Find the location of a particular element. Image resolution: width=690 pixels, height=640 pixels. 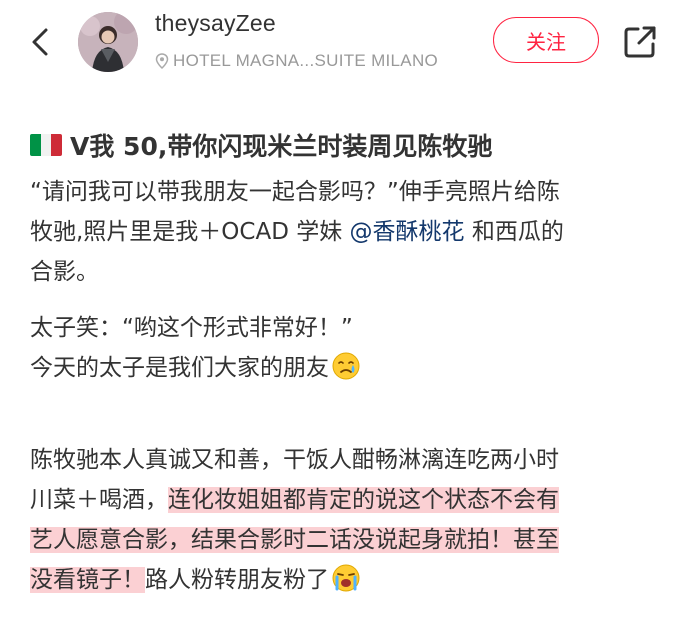

body-text: 今天的太子是我们大家的朋友 is located at coordinates (179, 368).